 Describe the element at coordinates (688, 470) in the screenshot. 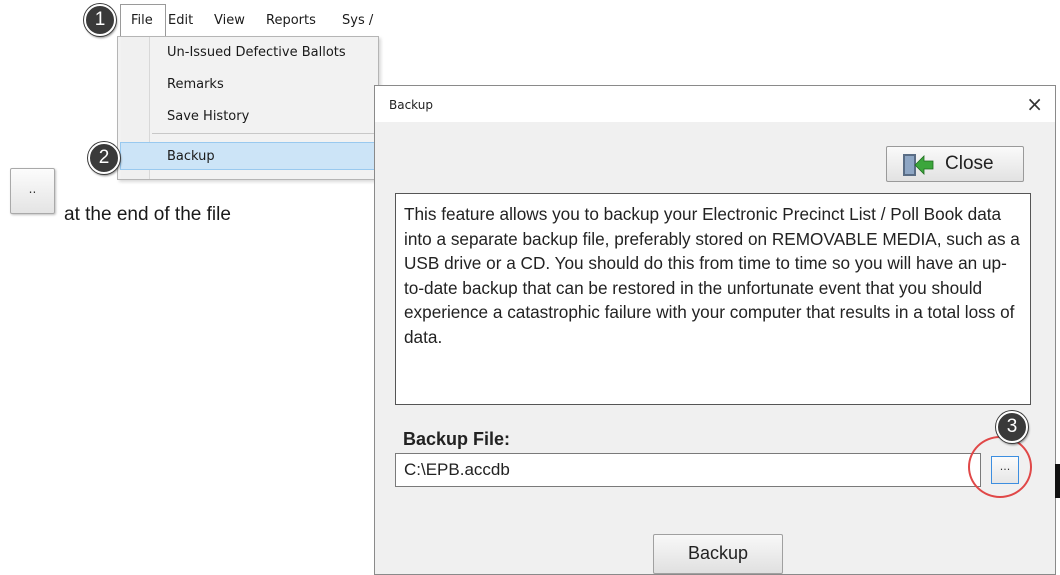

I see `backup-file-path-input` at that location.